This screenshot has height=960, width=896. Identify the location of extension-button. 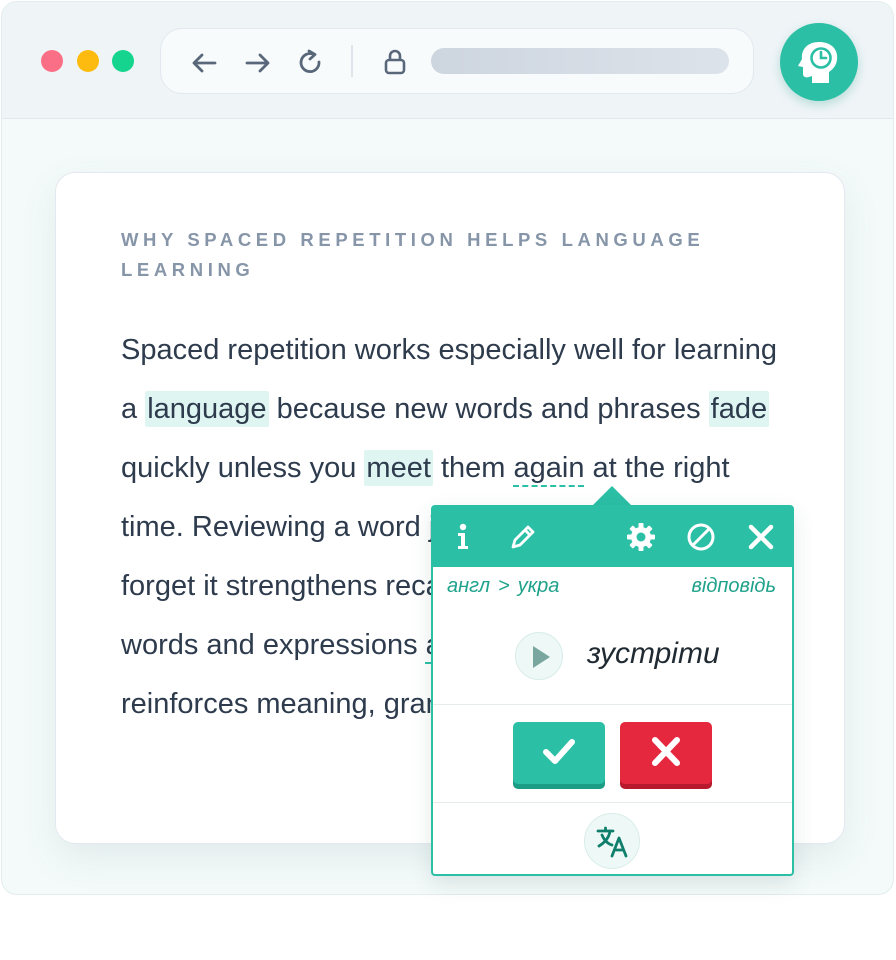
(819, 62).